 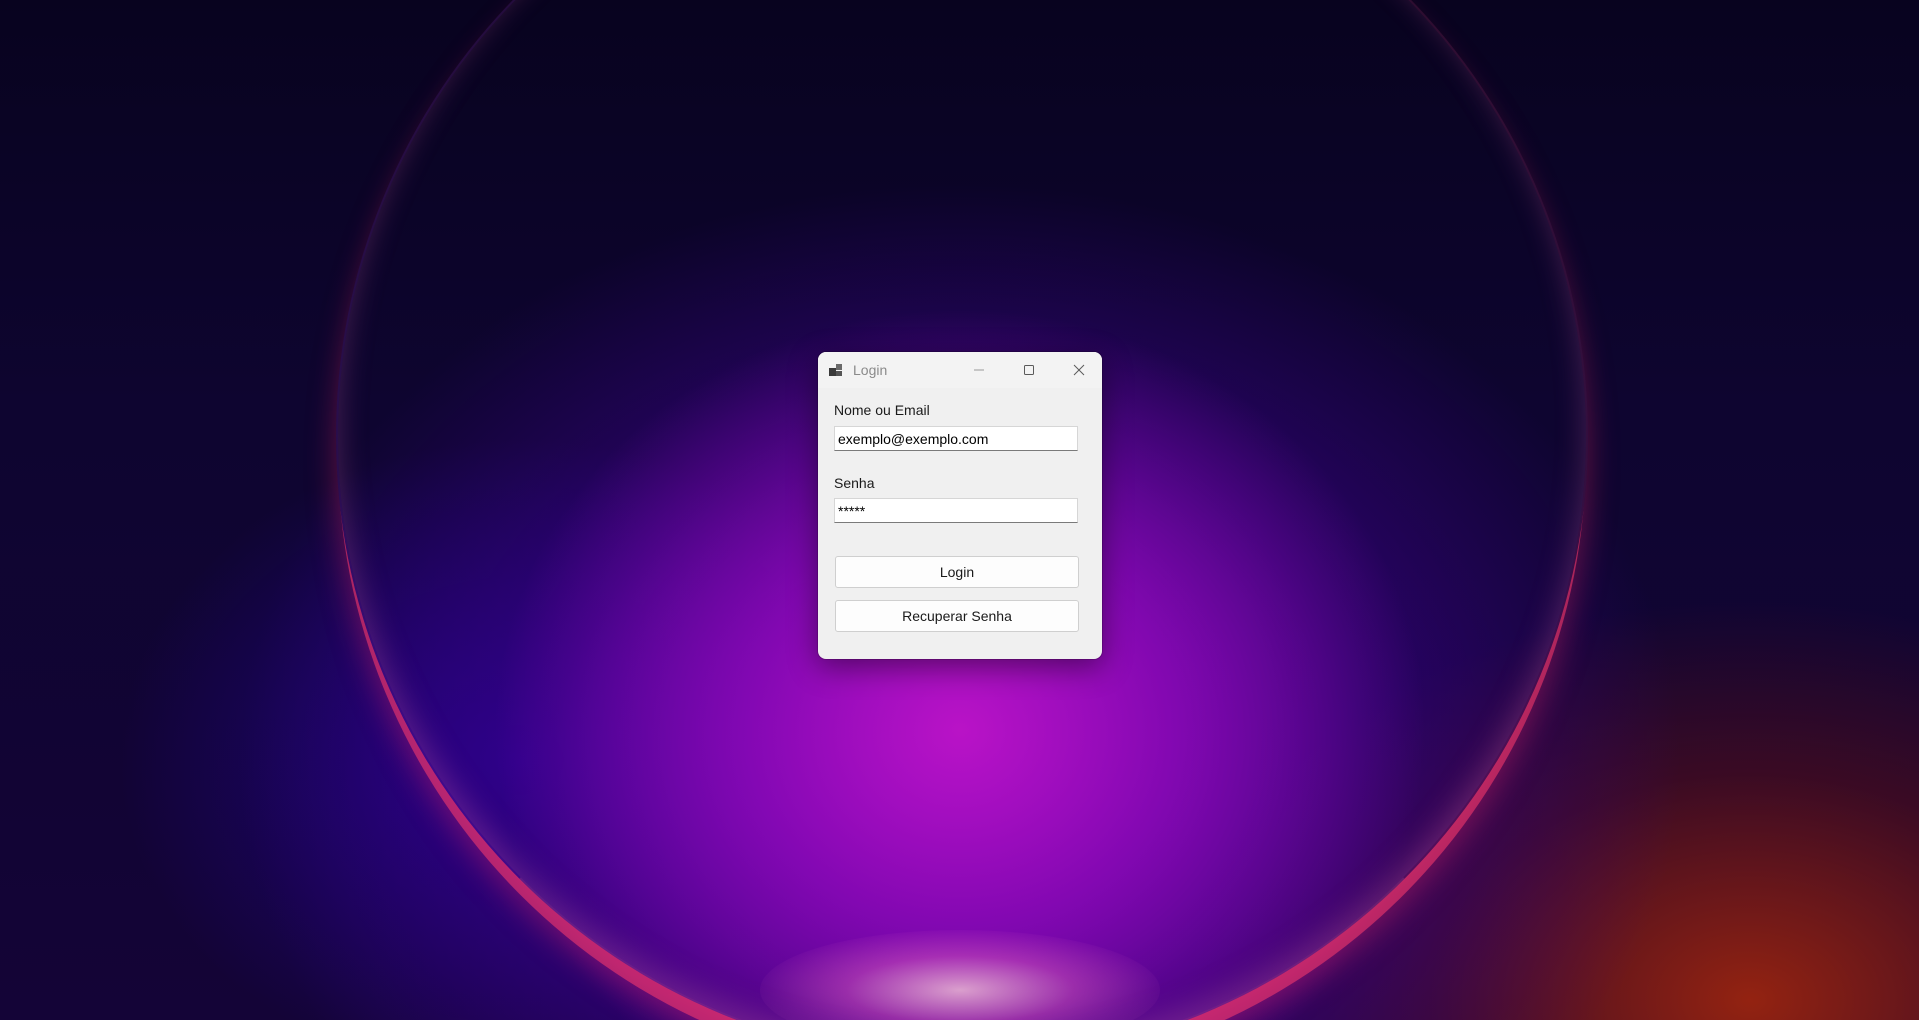 I want to click on minimize-icon, so click(x=979, y=370).